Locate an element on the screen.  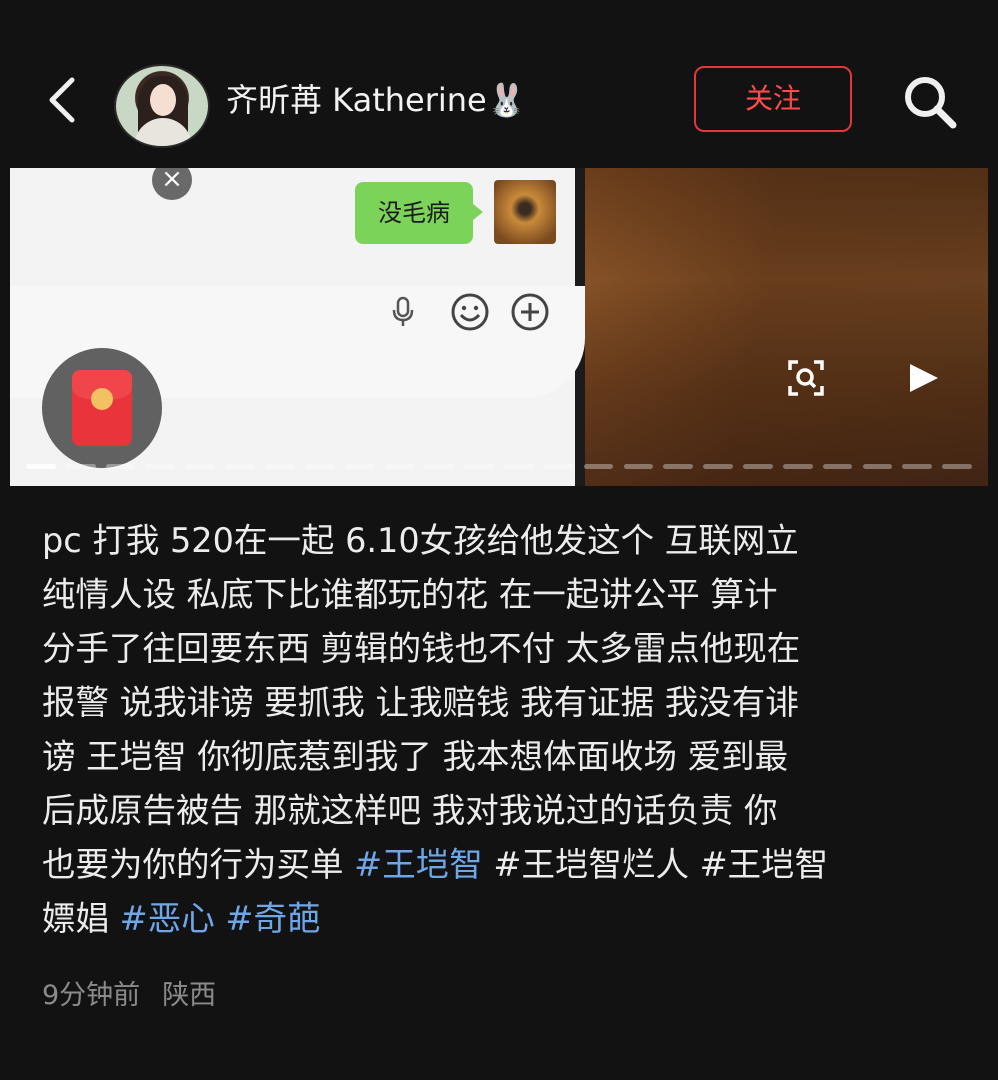
post-line: 谤 王垲智 你彻底惹到我了 我本想体面收场 爱到最 is located at coordinates (500, 757).